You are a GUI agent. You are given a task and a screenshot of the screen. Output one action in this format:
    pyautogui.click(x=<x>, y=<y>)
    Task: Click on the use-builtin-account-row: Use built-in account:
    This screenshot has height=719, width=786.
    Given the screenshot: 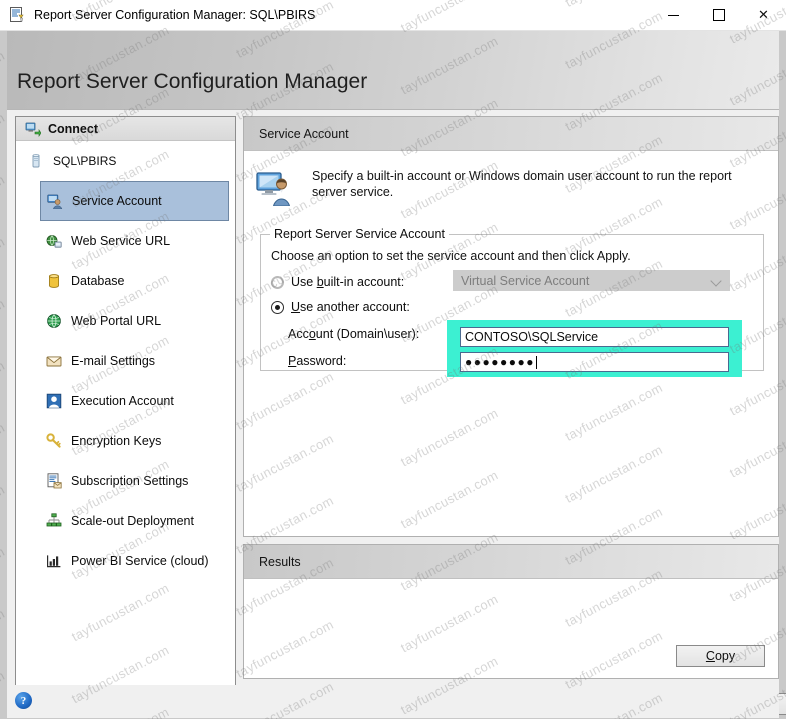 What is the action you would take?
    pyautogui.click(x=337, y=282)
    